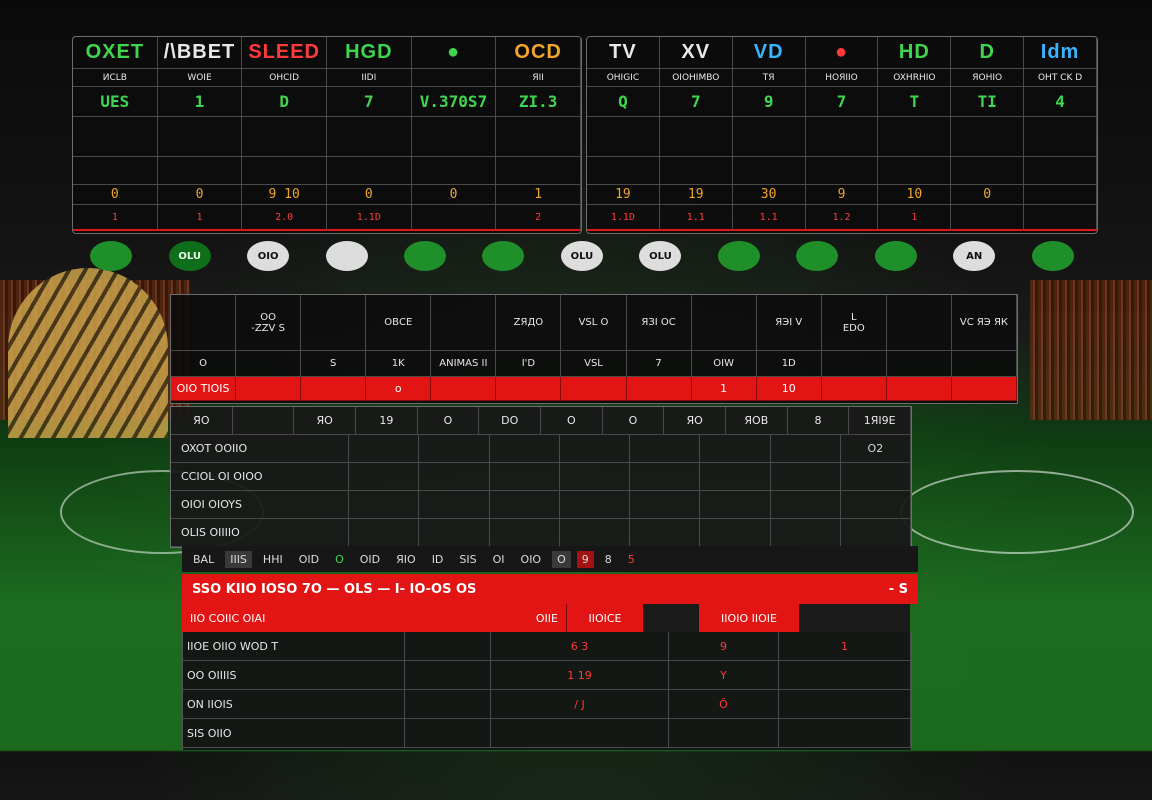 This screenshot has height=800, width=1152. Describe the element at coordinates (115, 102) in the screenshot. I see `left-odds-main-0: UES` at that location.